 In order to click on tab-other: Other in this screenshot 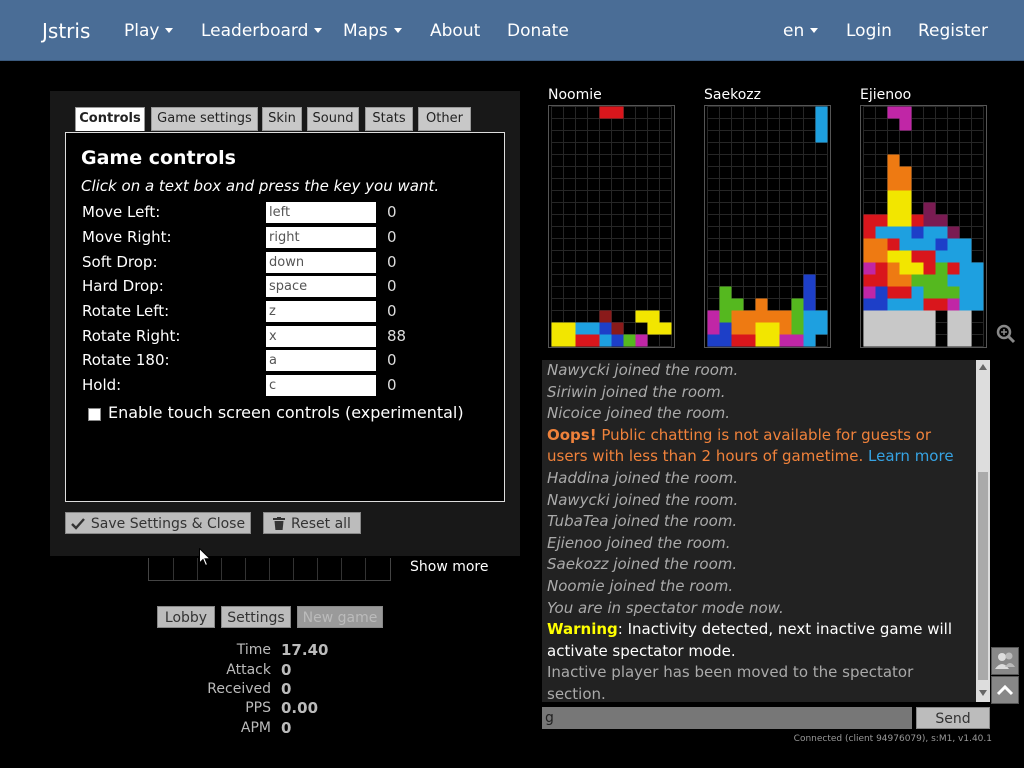, I will do `click(444, 119)`.